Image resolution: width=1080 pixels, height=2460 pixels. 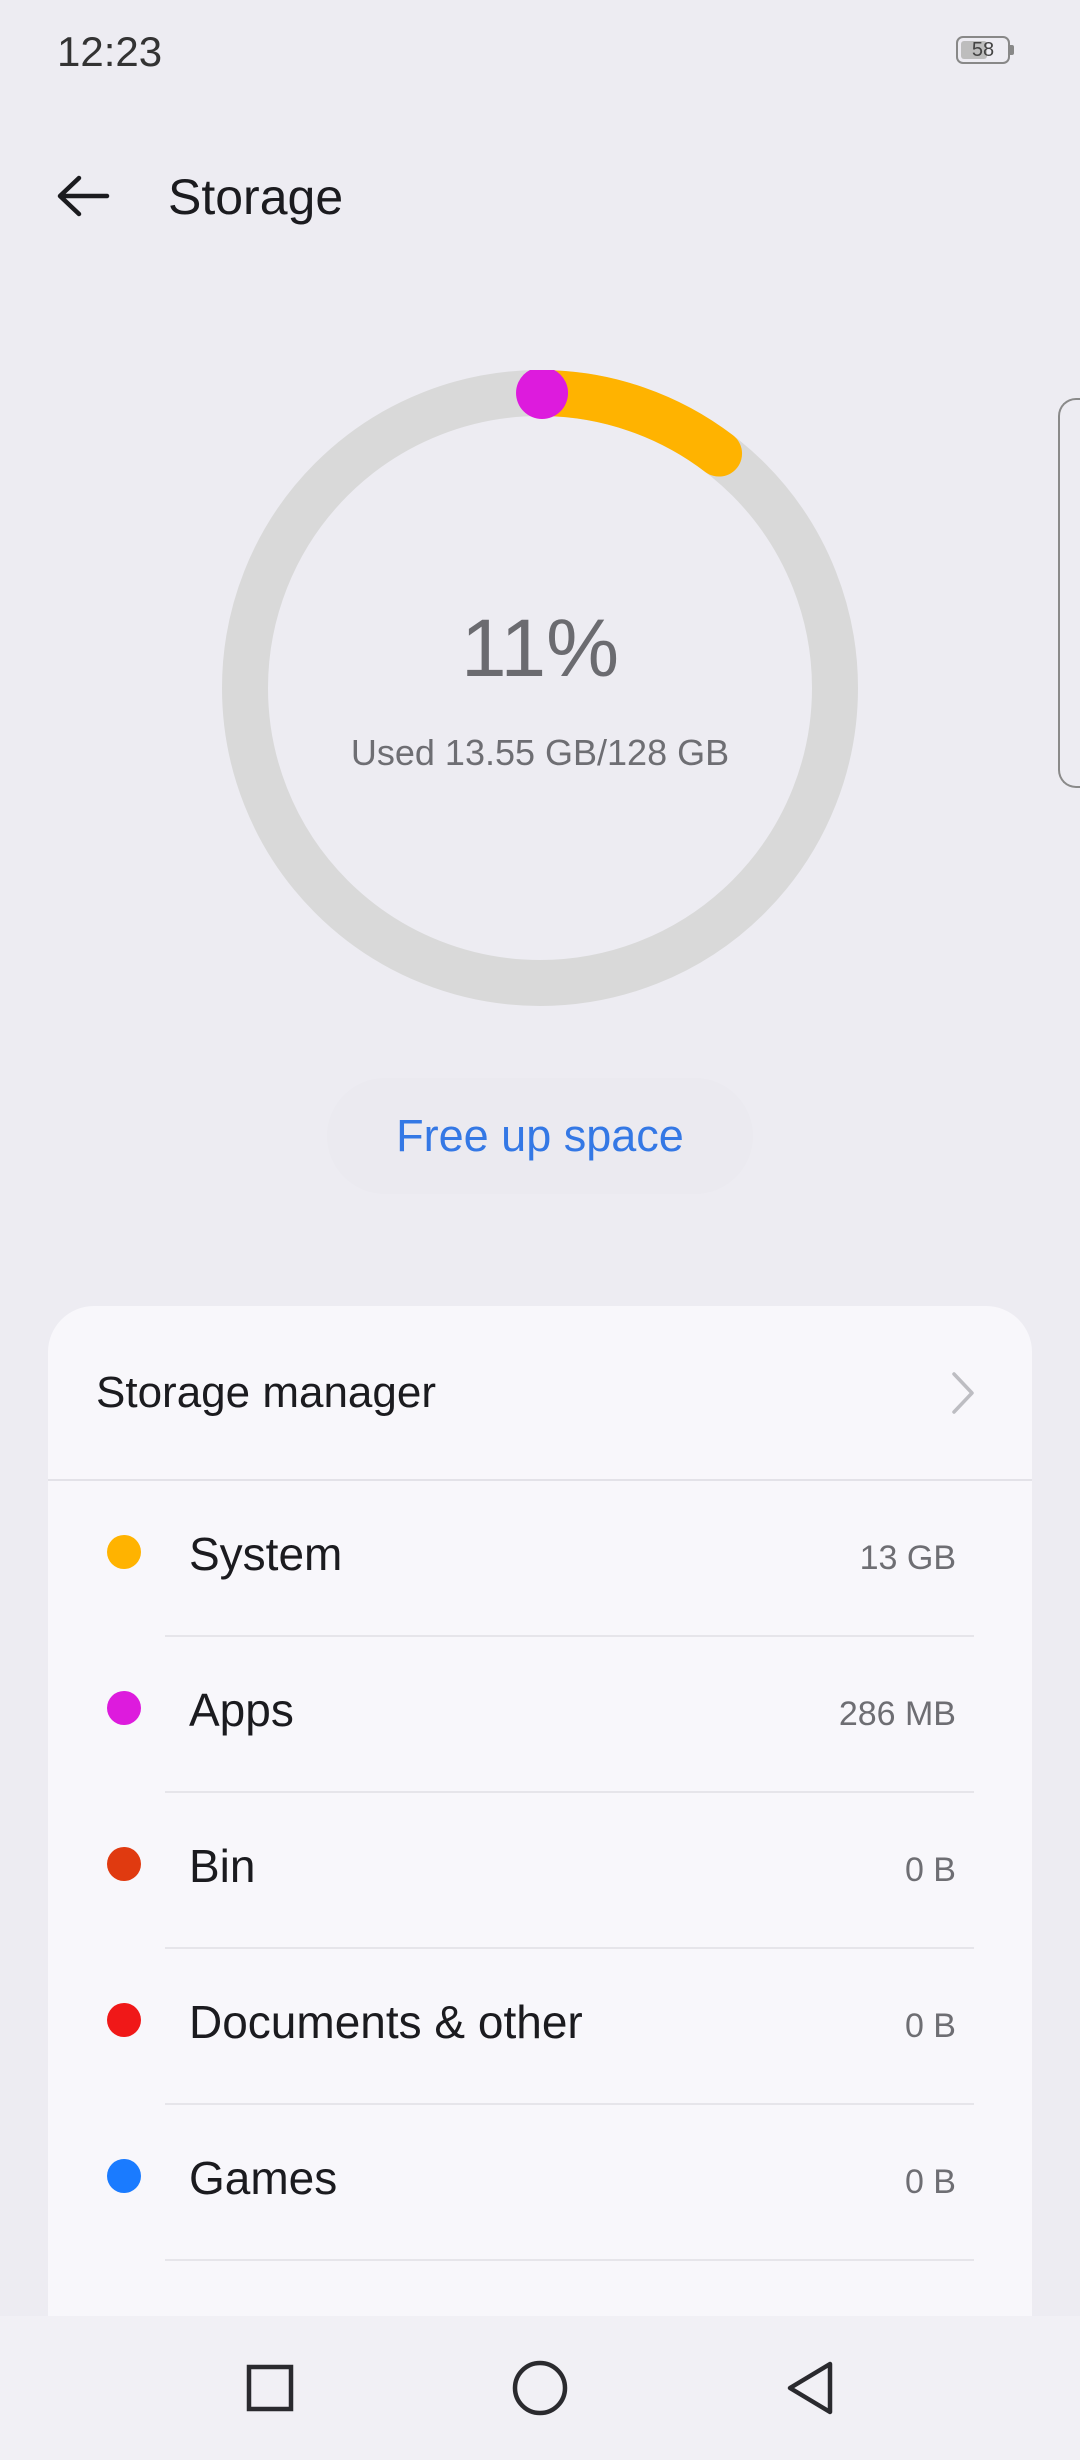 What do you see at coordinates (241, 1710) in the screenshot?
I see `category-label: Apps` at bounding box center [241, 1710].